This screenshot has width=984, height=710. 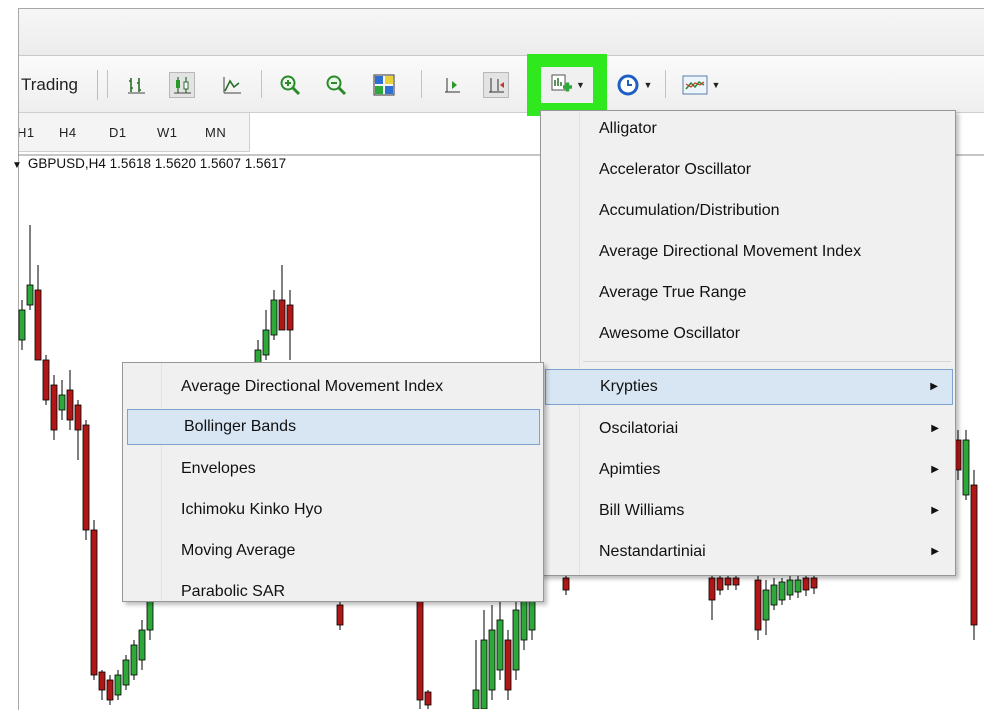 I want to click on menu-item-ichimoku: Ichimoku Kinko Hyo, so click(x=333, y=510).